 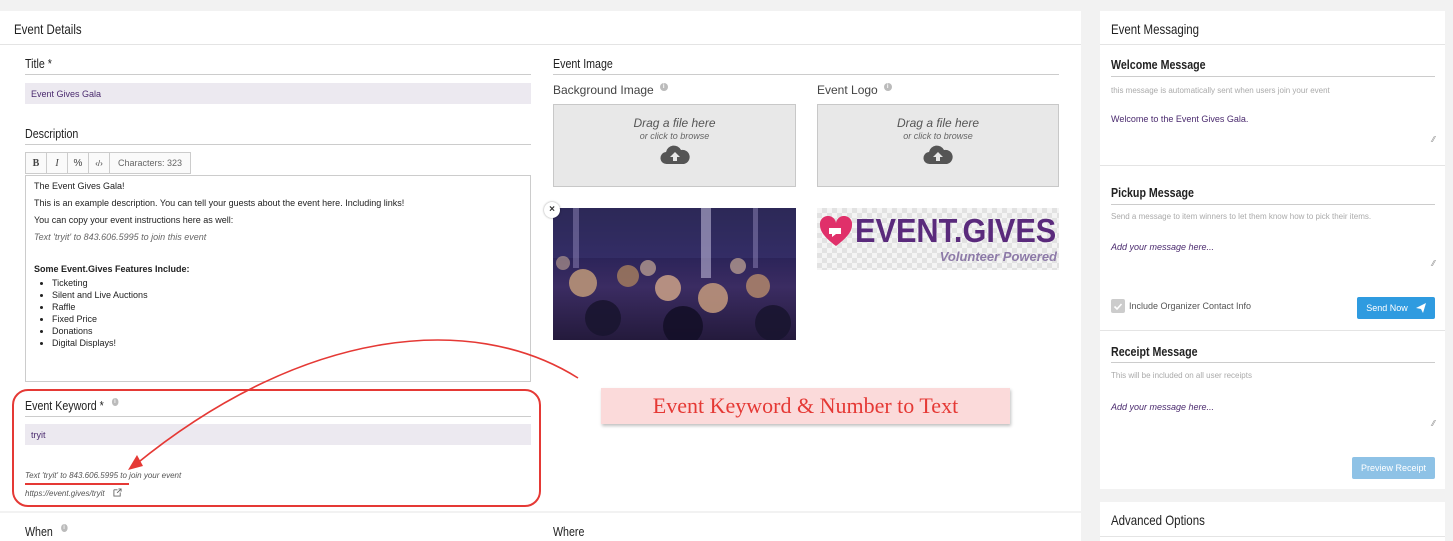 What do you see at coordinates (1152, 192) in the screenshot?
I see `pickup-message-title: Pickup Message` at bounding box center [1152, 192].